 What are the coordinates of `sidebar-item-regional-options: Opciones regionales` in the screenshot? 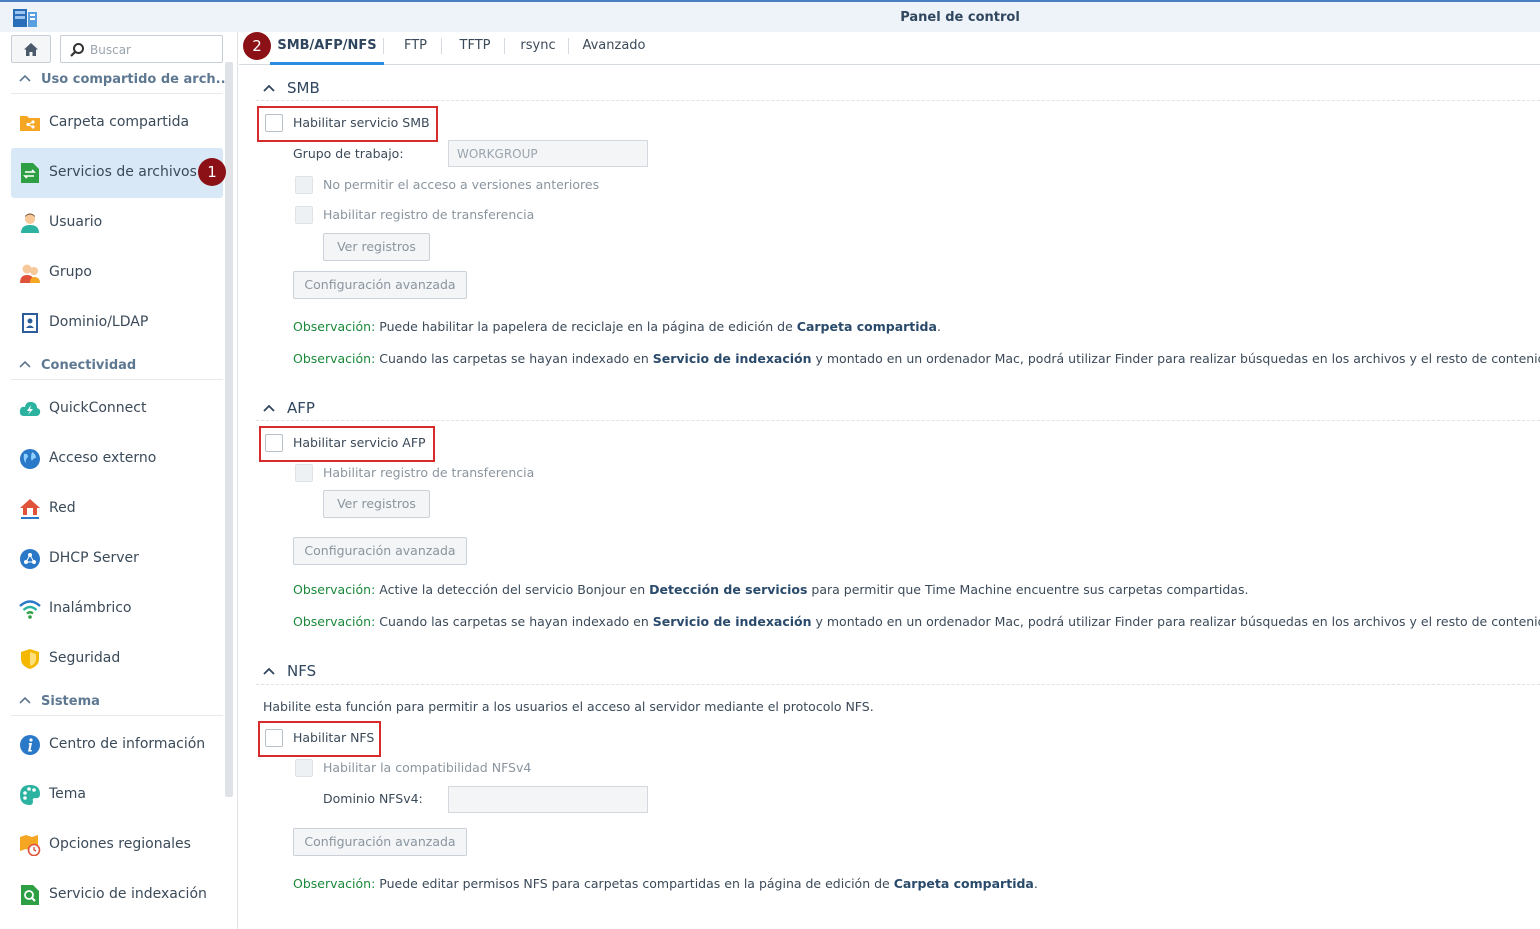 It's located at (117, 845).